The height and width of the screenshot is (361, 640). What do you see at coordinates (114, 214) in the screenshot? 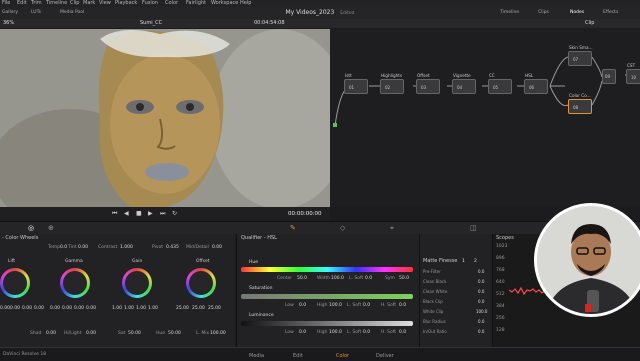
I see `skip-back-icon: ⏮` at bounding box center [114, 214].